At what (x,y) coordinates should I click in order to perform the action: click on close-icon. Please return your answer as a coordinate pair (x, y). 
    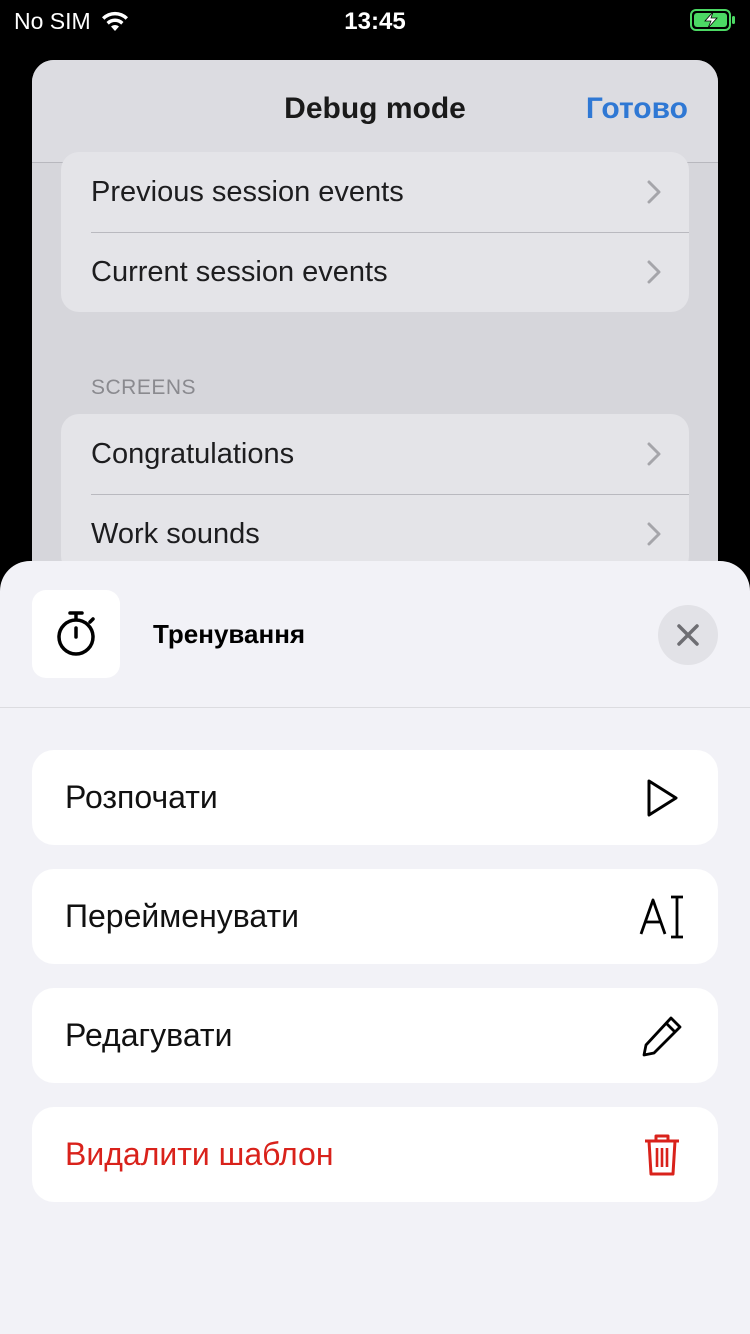
    Looking at the image, I should click on (688, 635).